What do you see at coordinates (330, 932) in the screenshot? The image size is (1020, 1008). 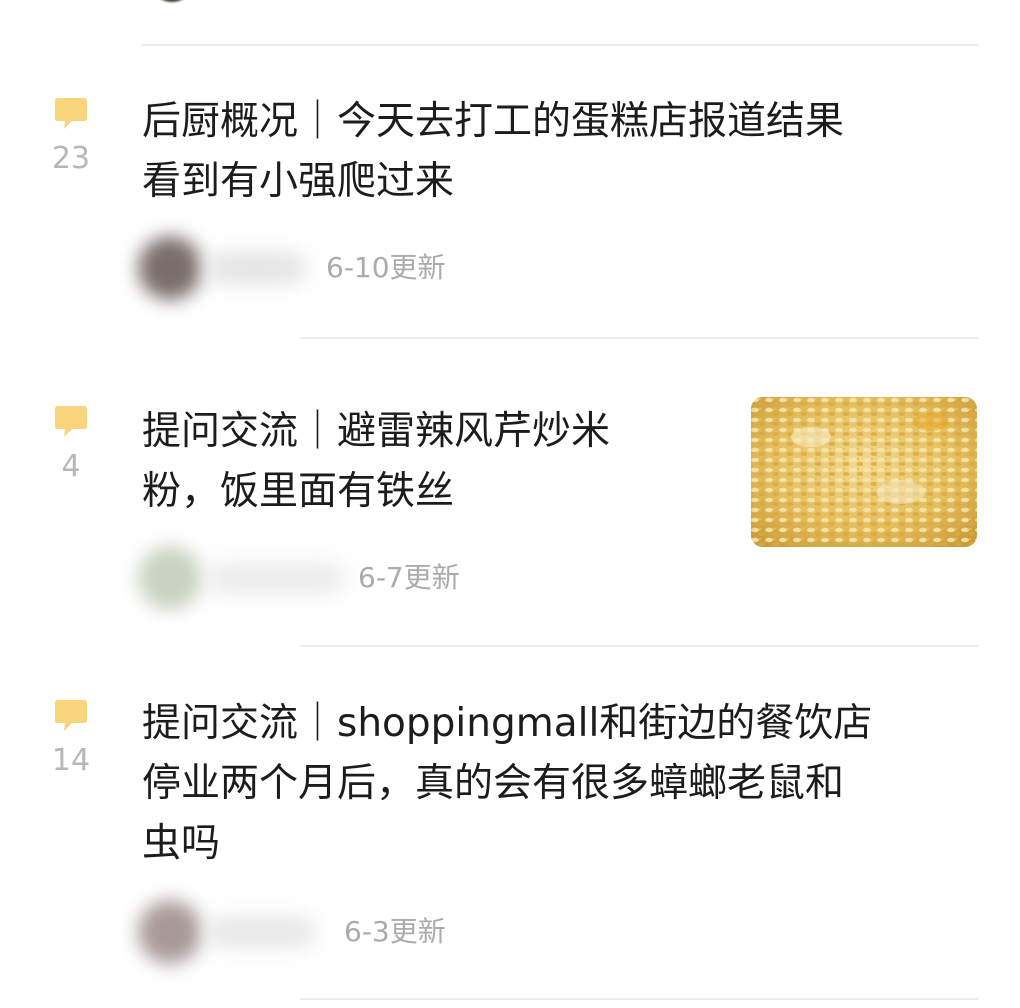 I see `post-meta: 6-3更新` at bounding box center [330, 932].